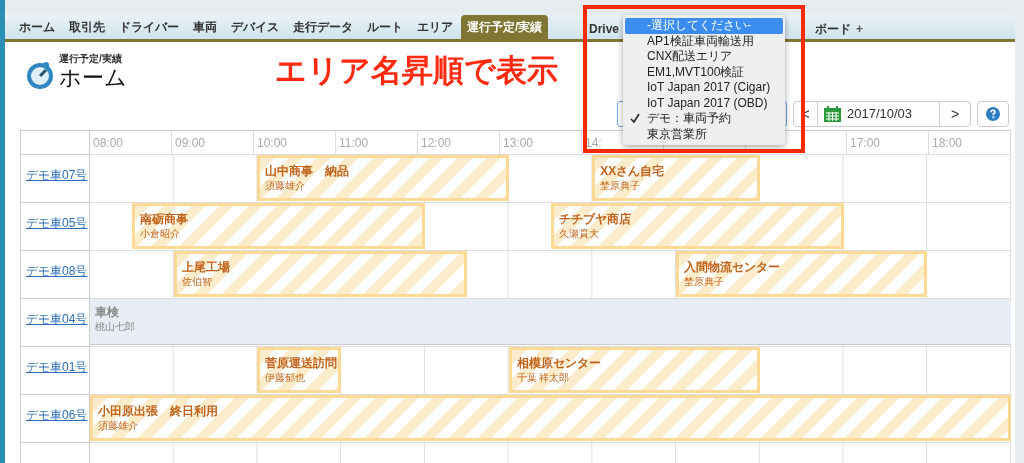 This screenshot has width=1024, height=463. I want to click on schedule-event: 入間物流センター 埜原典子, so click(802, 274).